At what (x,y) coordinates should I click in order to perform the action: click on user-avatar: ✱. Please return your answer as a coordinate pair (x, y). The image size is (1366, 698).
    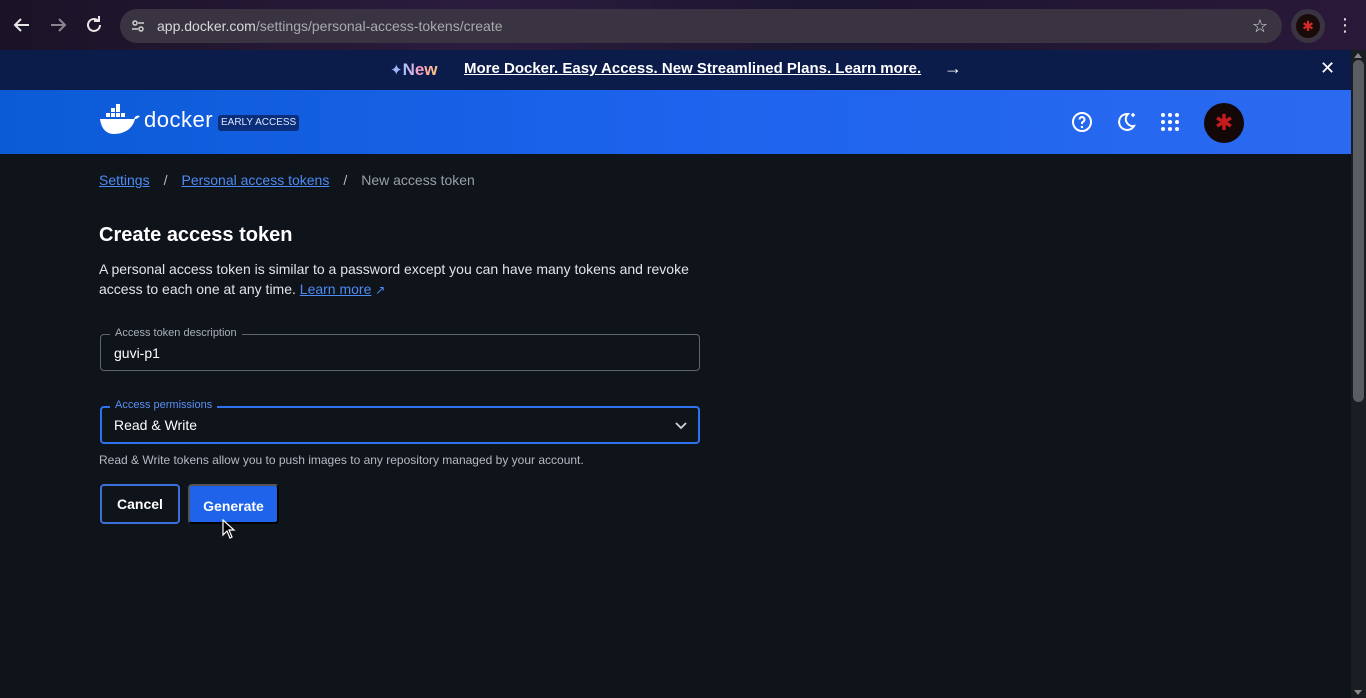
    Looking at the image, I should click on (1224, 123).